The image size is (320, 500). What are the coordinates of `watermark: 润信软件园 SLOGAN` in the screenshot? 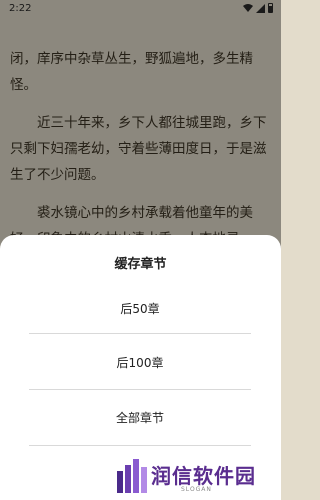 It's located at (196, 476).